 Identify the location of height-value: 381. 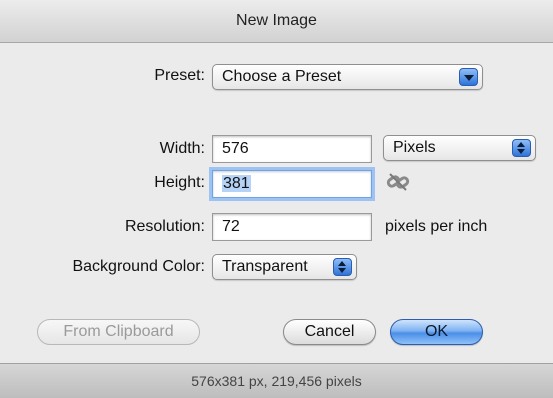
(236, 183).